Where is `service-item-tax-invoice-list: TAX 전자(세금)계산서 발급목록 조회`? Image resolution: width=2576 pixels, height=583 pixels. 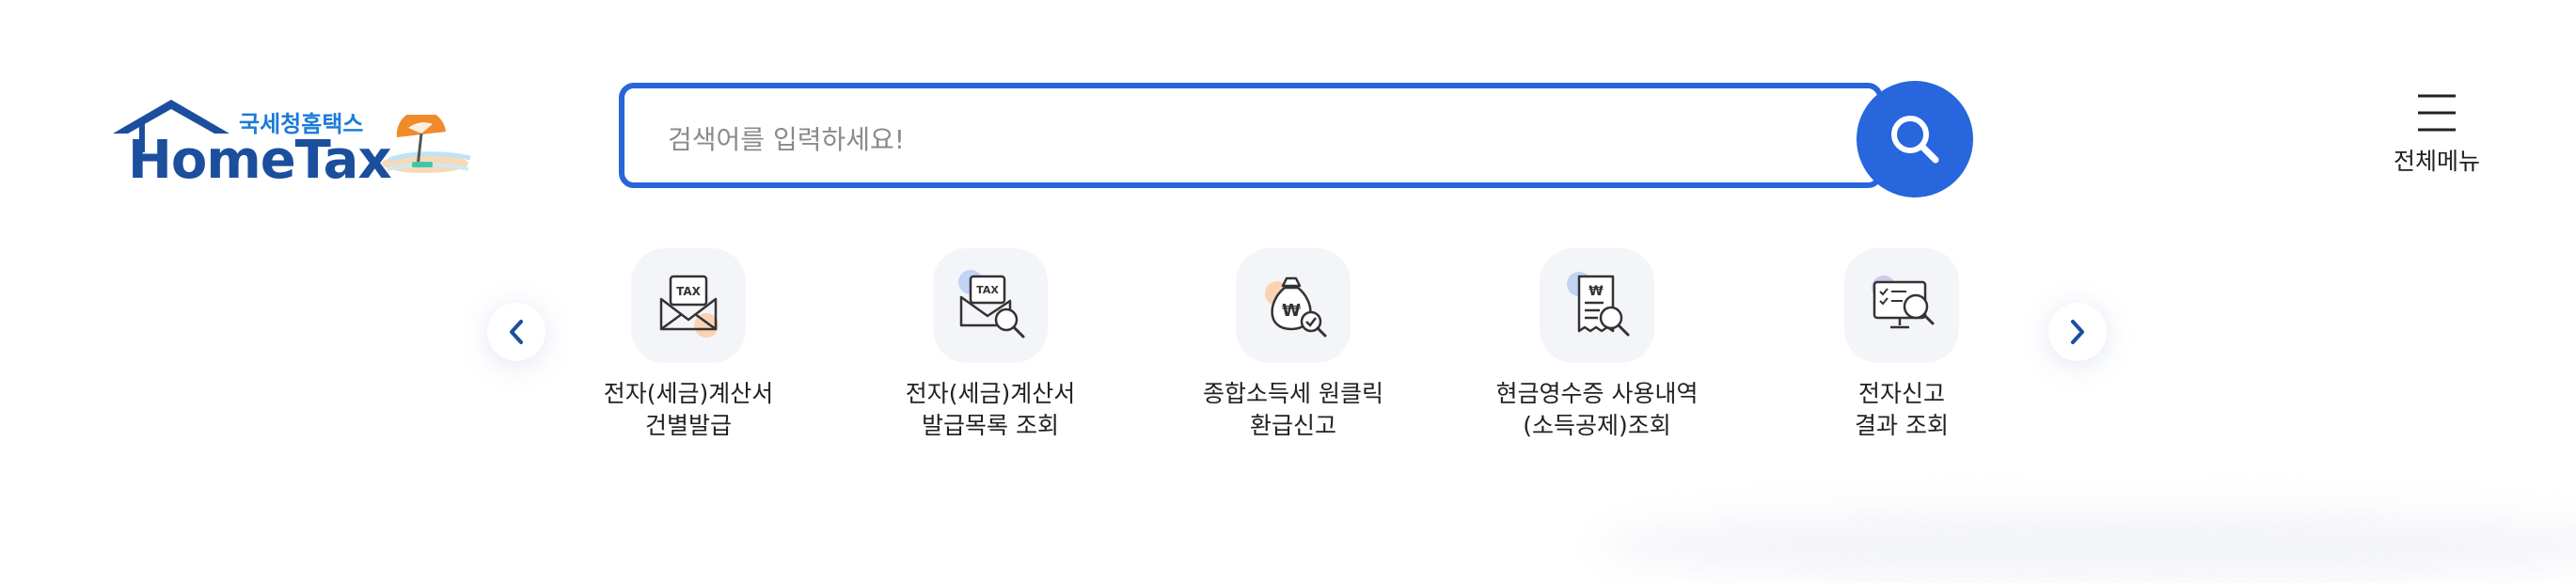
service-item-tax-invoice-list: TAX 전자(세금)계산서 발급목록 조회 is located at coordinates (990, 345).